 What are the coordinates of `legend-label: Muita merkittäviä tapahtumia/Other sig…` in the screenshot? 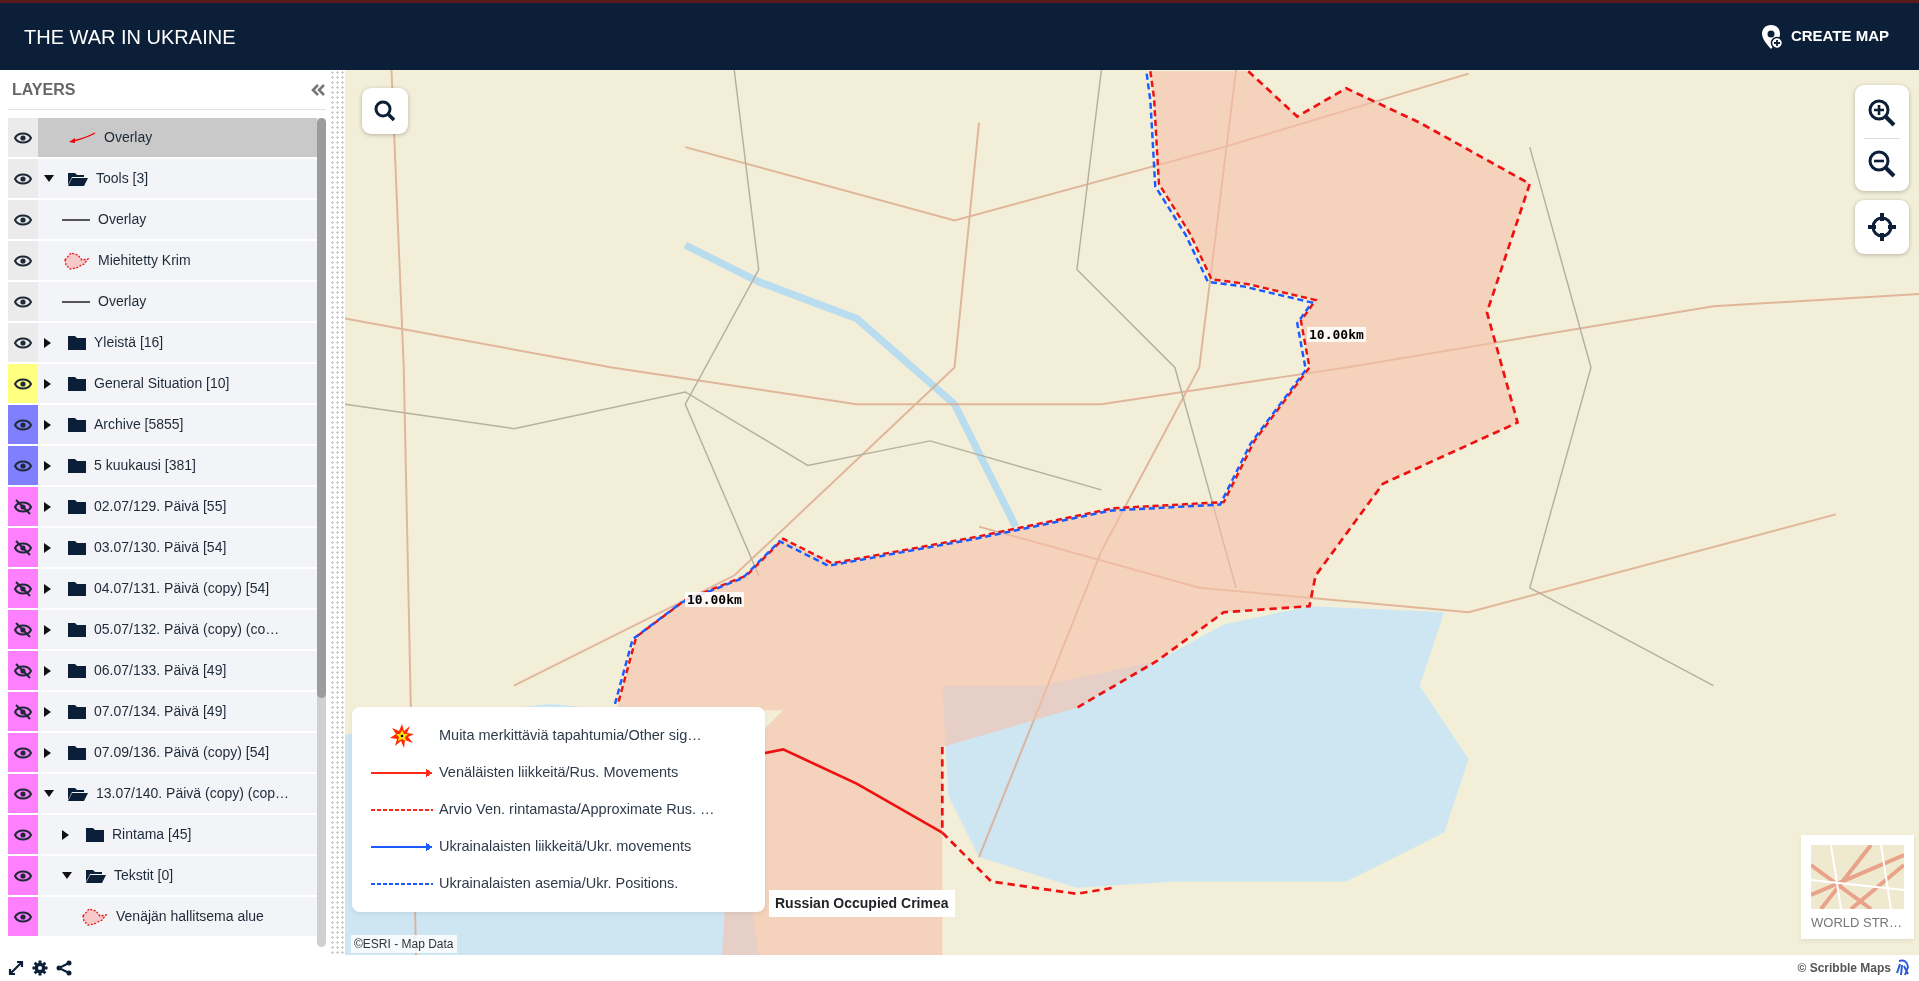 It's located at (570, 735).